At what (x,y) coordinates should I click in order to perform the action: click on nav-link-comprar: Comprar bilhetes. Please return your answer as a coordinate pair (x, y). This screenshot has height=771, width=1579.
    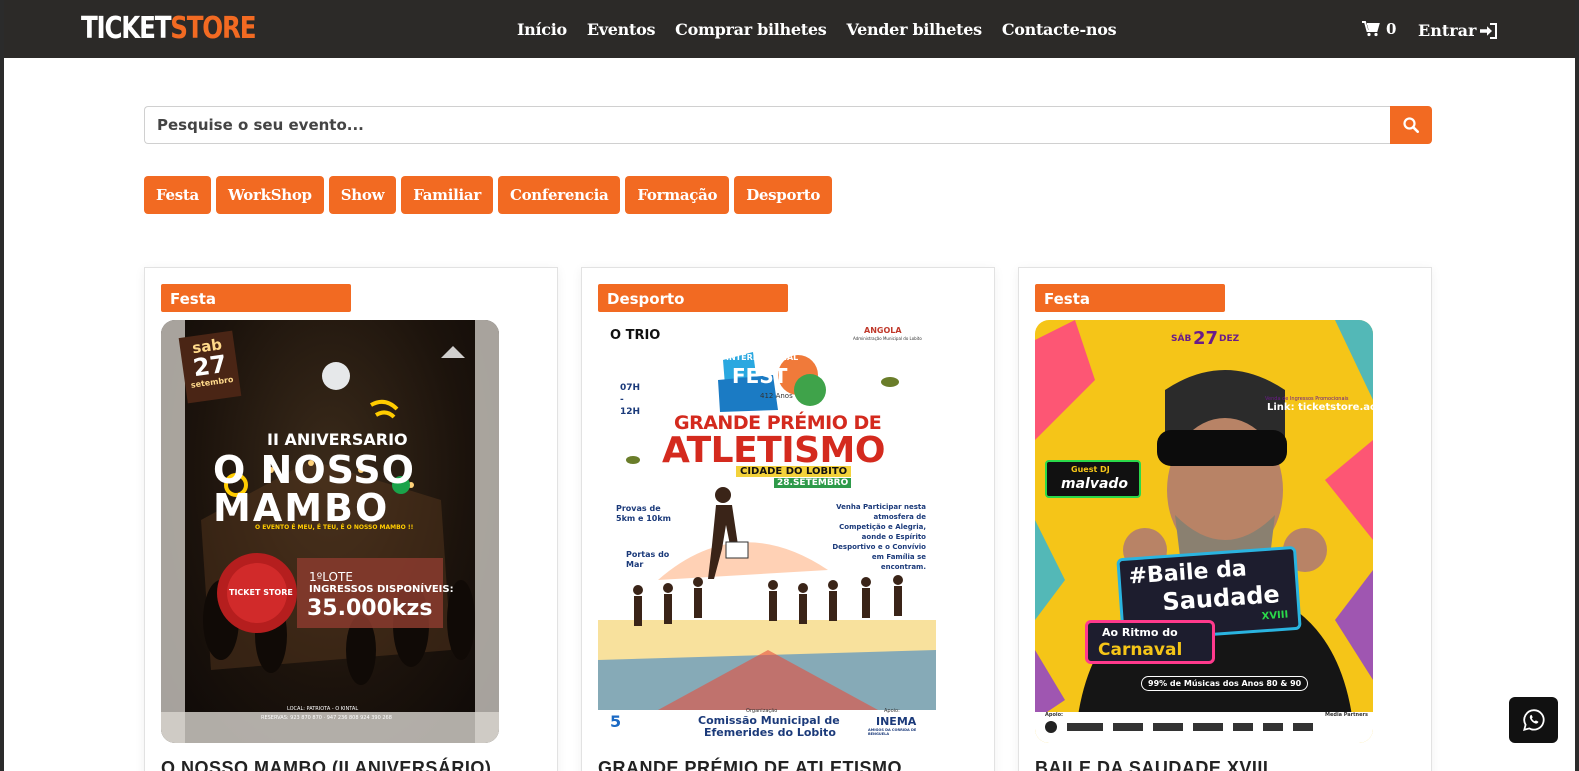
    Looking at the image, I should click on (751, 29).